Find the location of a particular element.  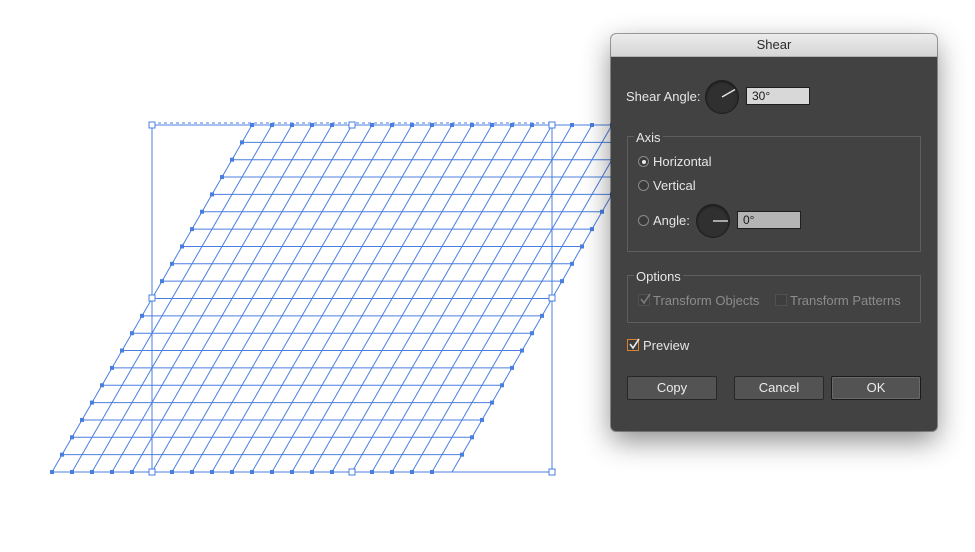

shear-angle-input: 30° is located at coordinates (778, 96).